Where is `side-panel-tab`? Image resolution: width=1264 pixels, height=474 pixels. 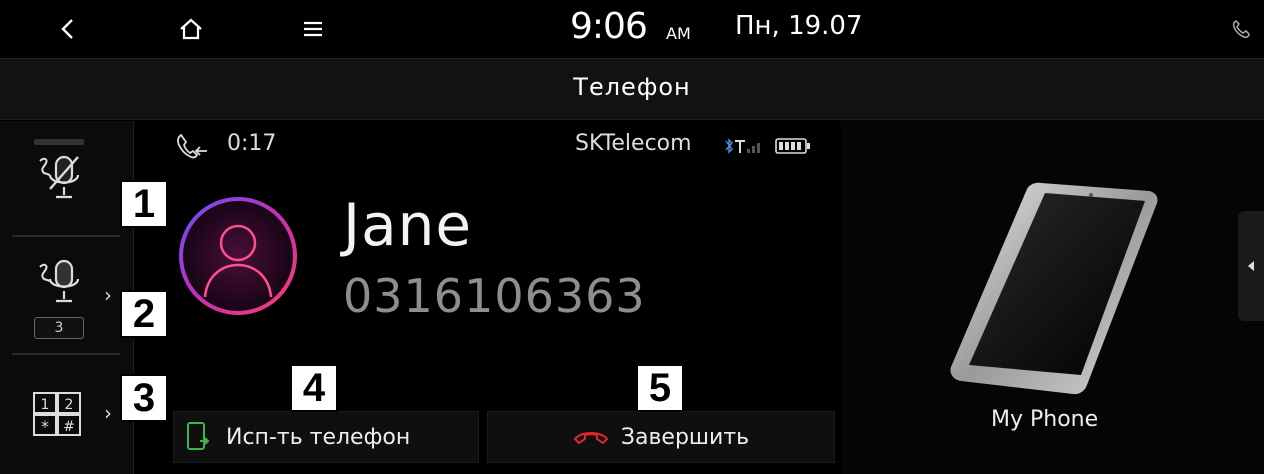
side-panel-tab is located at coordinates (1251, 266).